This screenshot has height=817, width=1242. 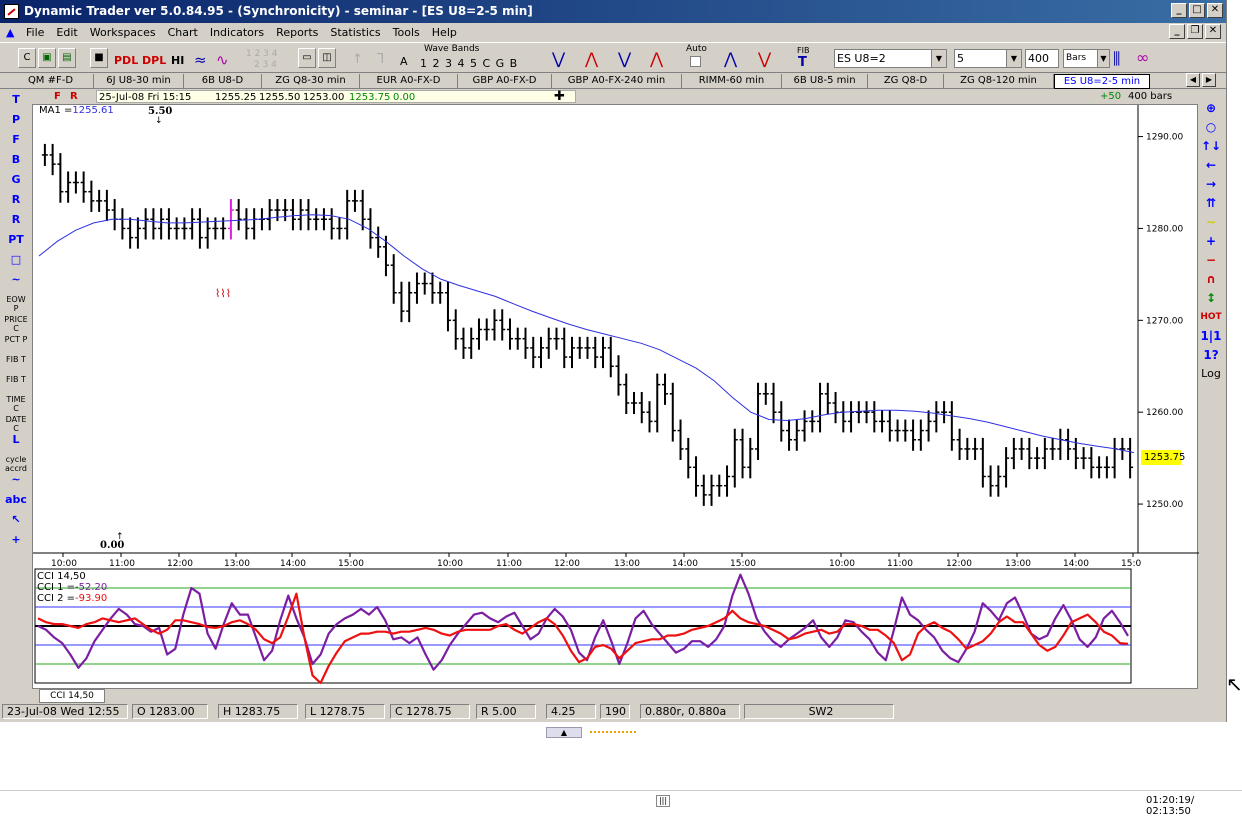 I want to click on wave-alt-icon: ∿, so click(x=222, y=60).